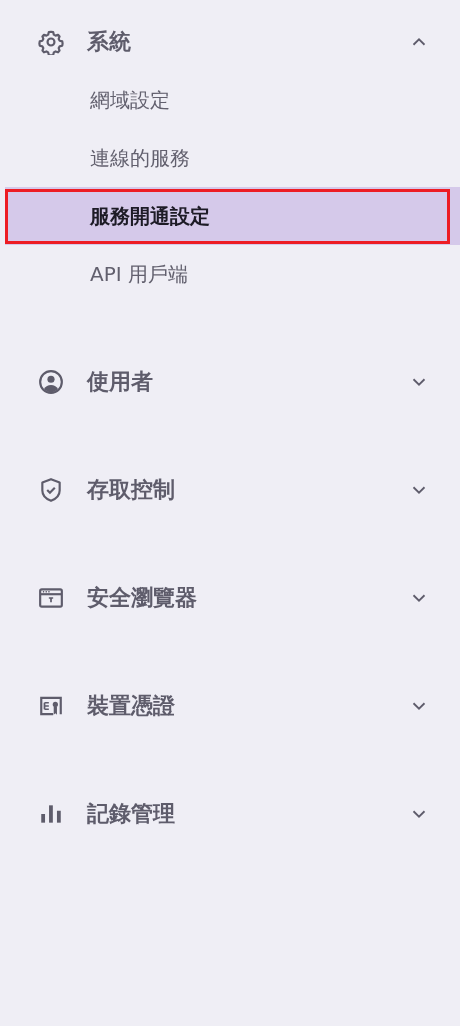 The image size is (460, 1026). I want to click on section-title: 記錄管理, so click(247, 814).